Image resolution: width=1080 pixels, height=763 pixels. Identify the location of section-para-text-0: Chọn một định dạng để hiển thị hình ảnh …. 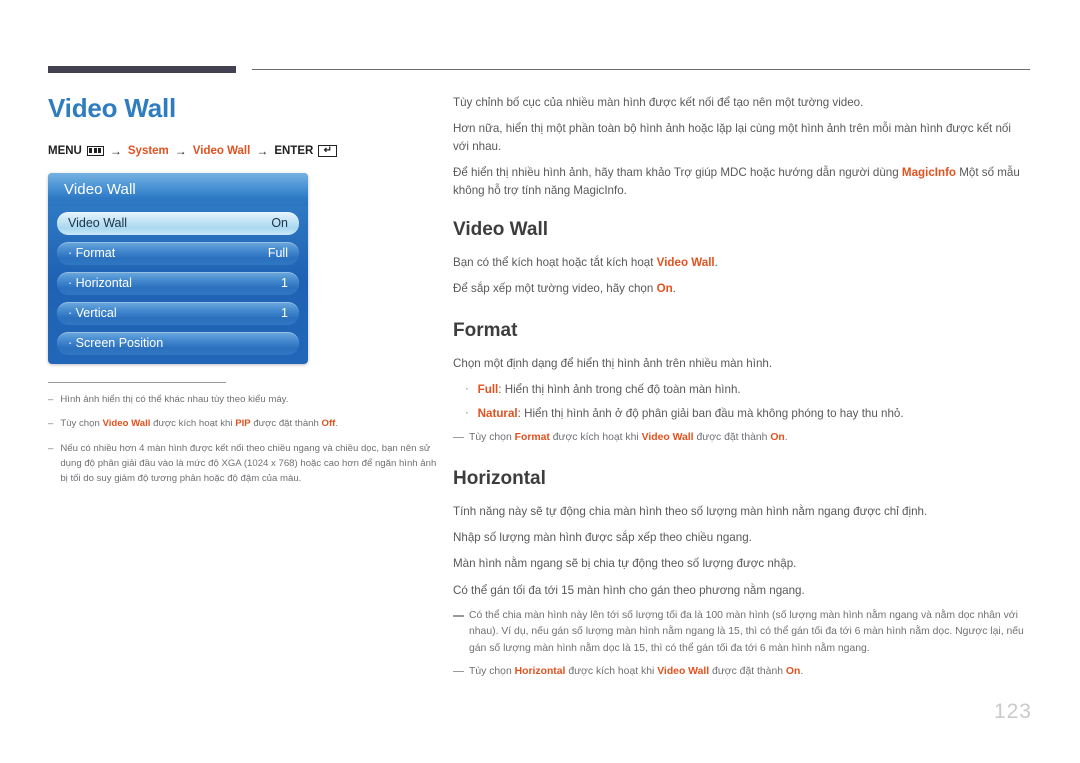
(613, 363).